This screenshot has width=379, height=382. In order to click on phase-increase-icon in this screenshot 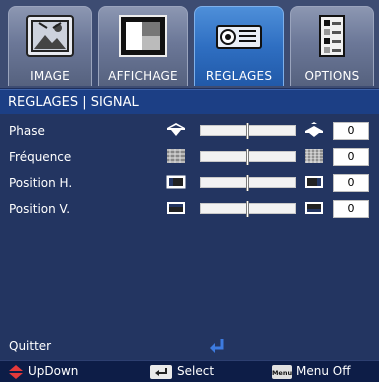, I will do `click(314, 130)`.